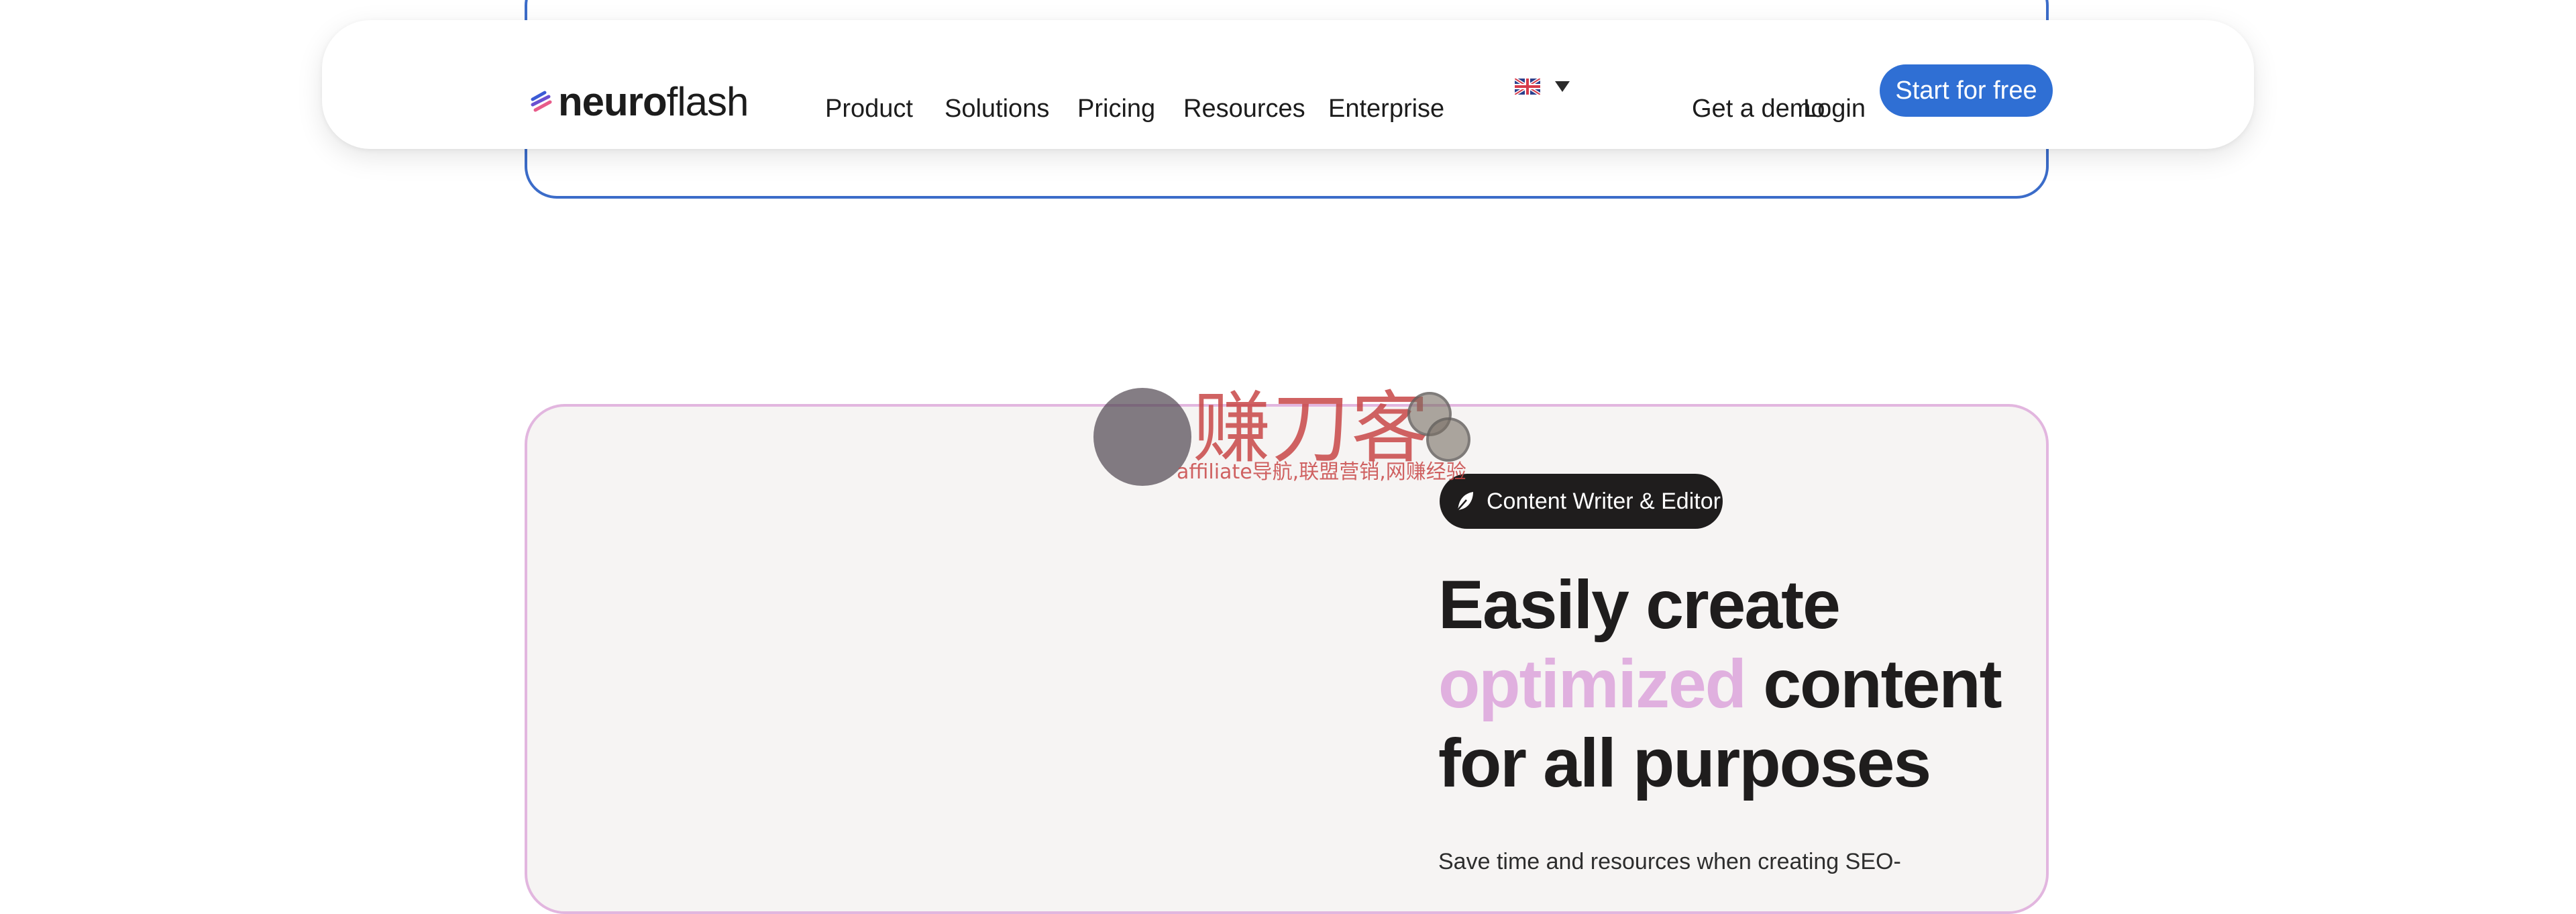 This screenshot has width=2576, height=914. What do you see at coordinates (1873, 684) in the screenshot?
I see `headline-rest: content` at bounding box center [1873, 684].